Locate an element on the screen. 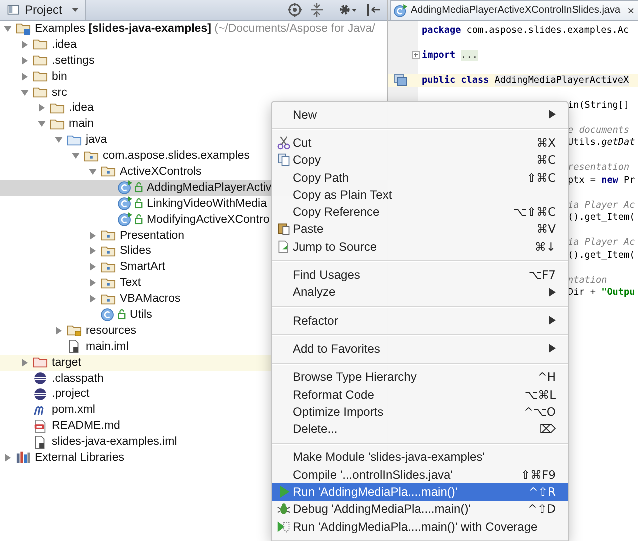  resources-folder-icon is located at coordinates (74, 330).